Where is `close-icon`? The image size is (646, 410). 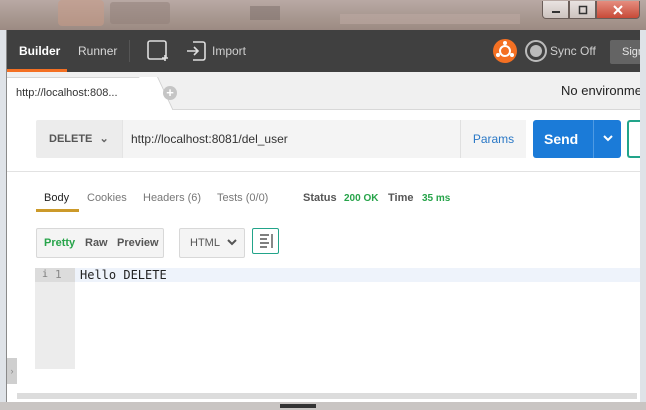 close-icon is located at coordinates (618, 9).